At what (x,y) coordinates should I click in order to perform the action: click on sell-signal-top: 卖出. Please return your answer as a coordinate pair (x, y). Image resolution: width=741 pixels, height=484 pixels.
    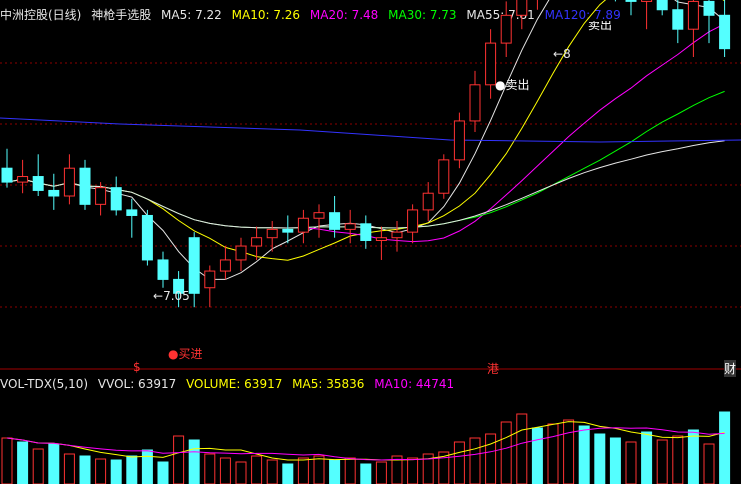
    Looking at the image, I should click on (600, 26).